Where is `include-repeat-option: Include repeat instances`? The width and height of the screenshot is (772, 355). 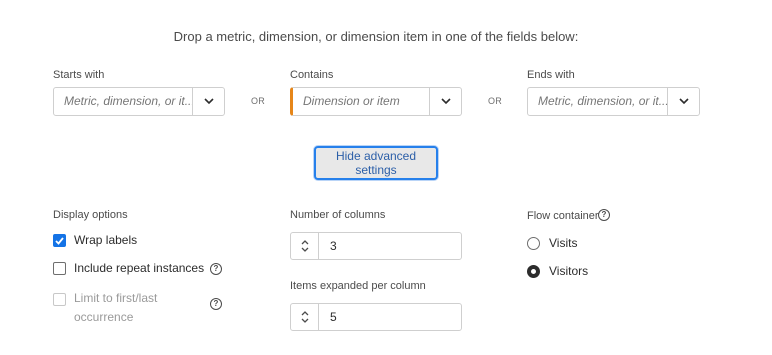 include-repeat-option: Include repeat instances is located at coordinates (128, 268).